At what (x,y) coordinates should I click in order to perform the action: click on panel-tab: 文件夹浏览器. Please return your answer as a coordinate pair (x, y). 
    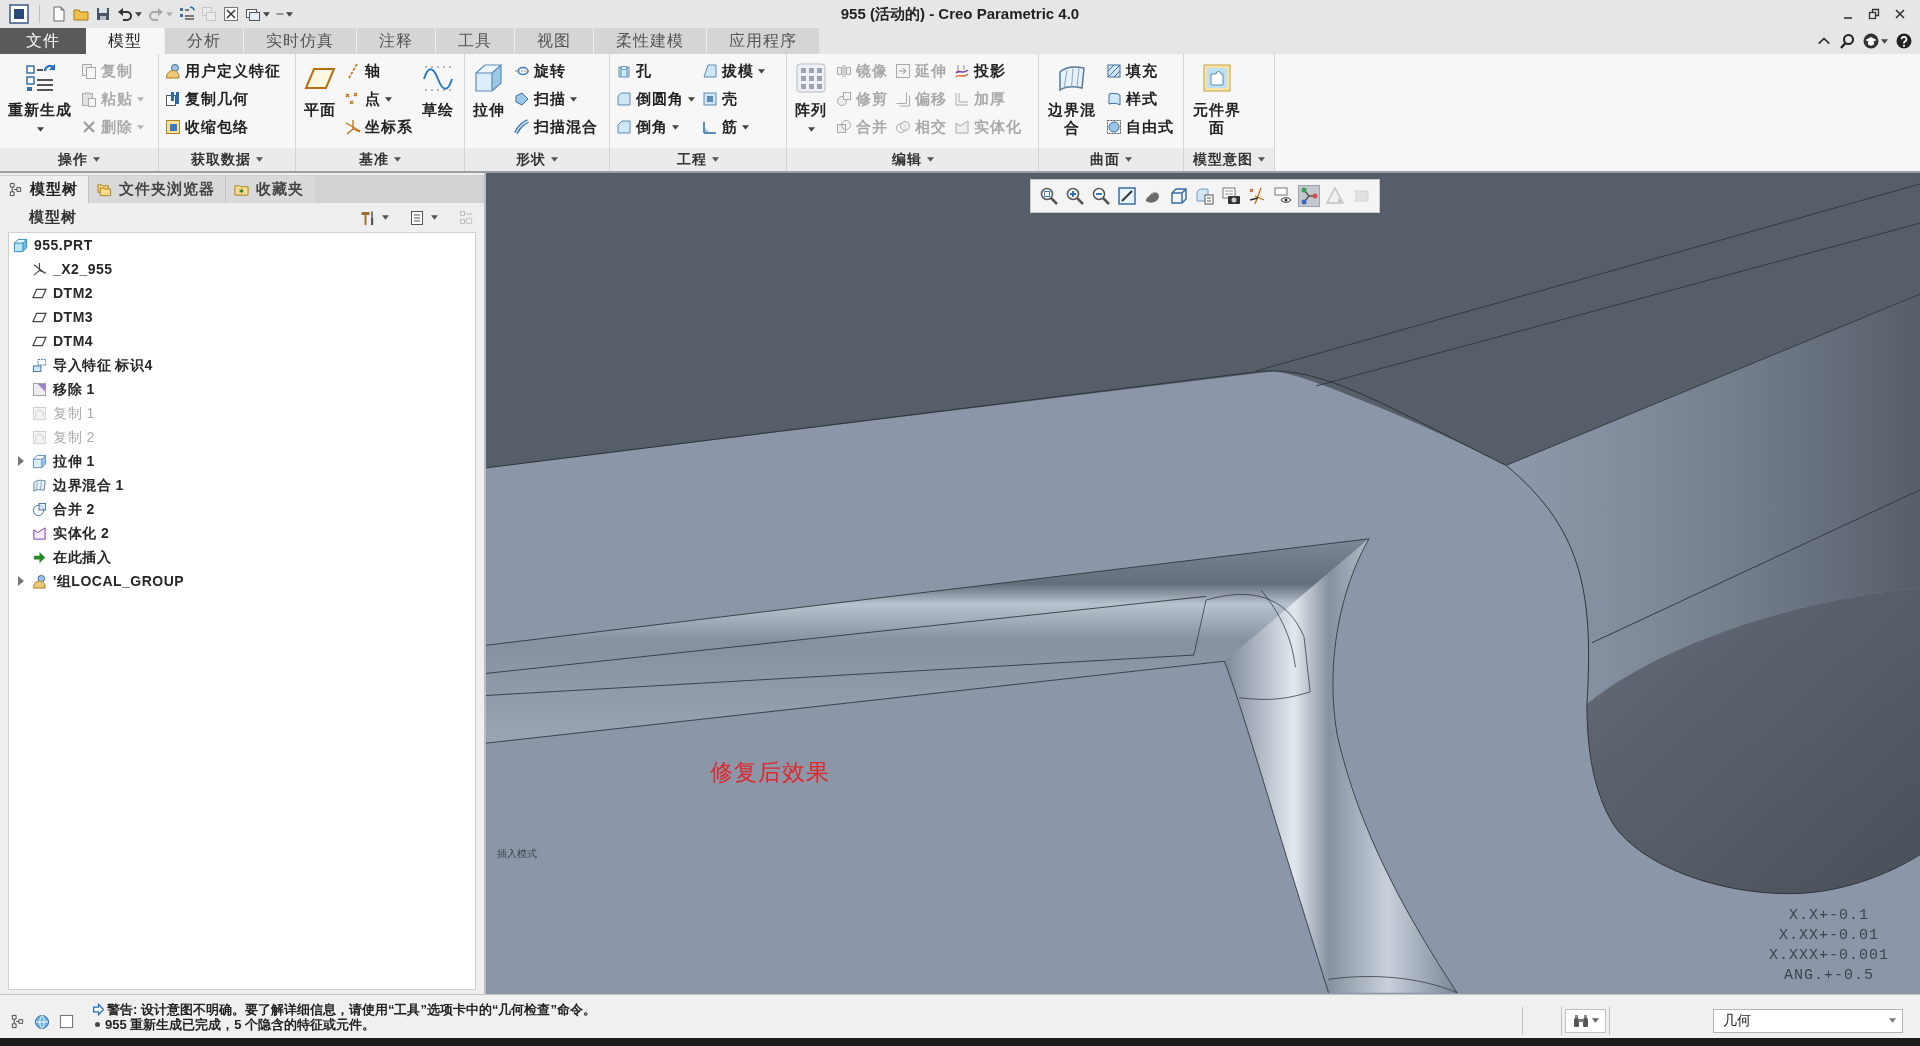
    Looking at the image, I should click on (156, 189).